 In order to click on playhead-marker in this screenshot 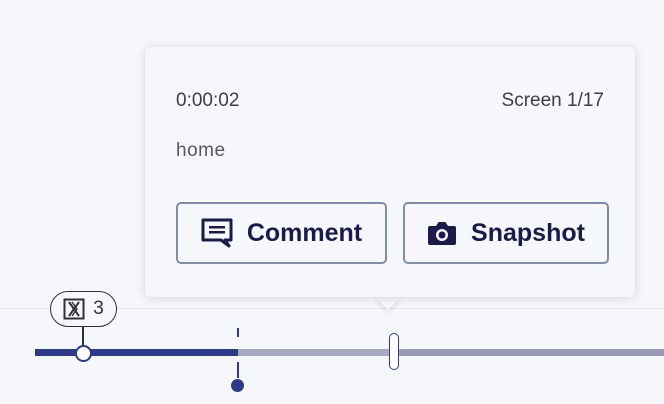, I will do `click(237, 385)`.